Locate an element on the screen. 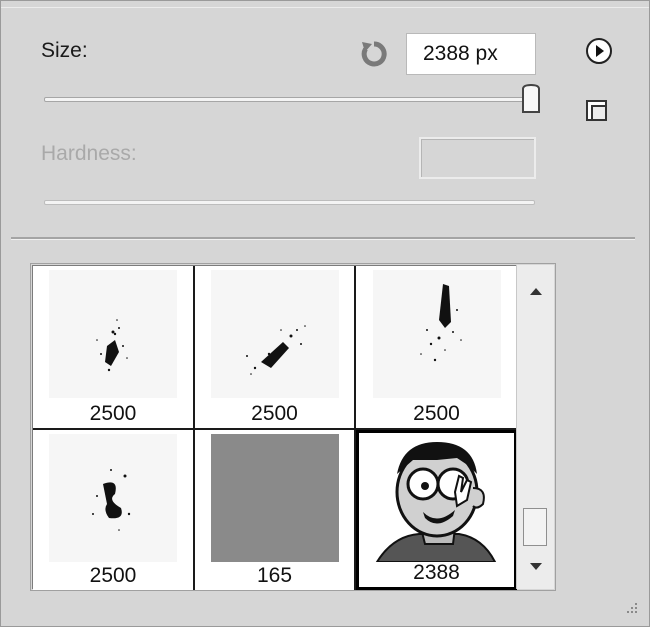 This screenshot has width=650, height=627. reset-arrow-icon is located at coordinates (374, 54).